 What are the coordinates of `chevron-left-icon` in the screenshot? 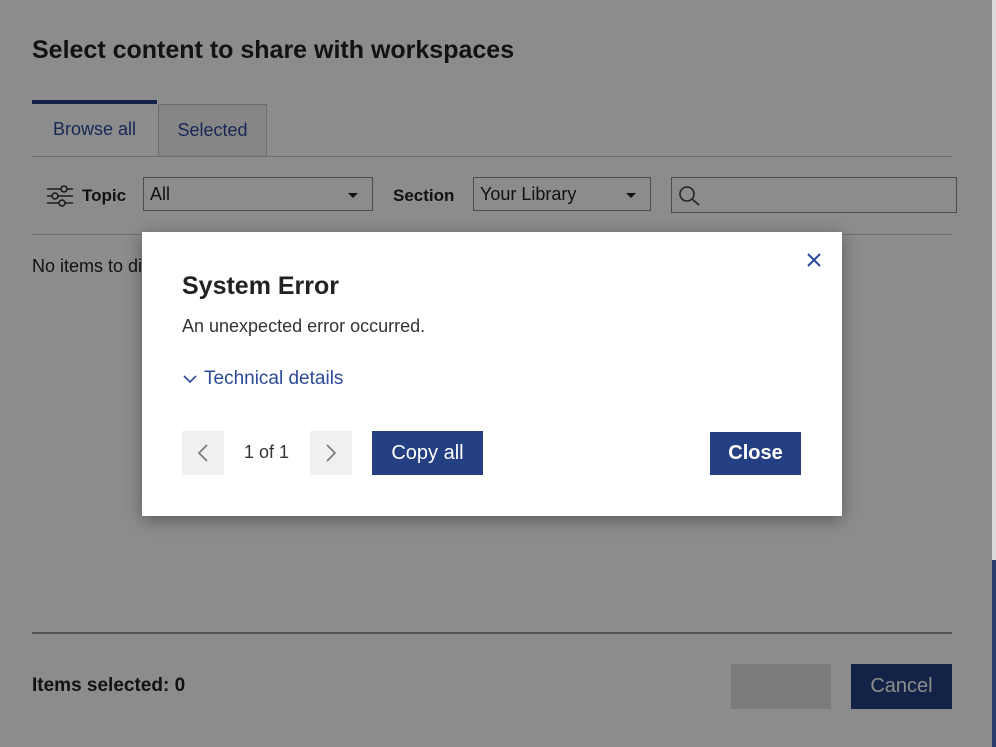 It's located at (202, 453).